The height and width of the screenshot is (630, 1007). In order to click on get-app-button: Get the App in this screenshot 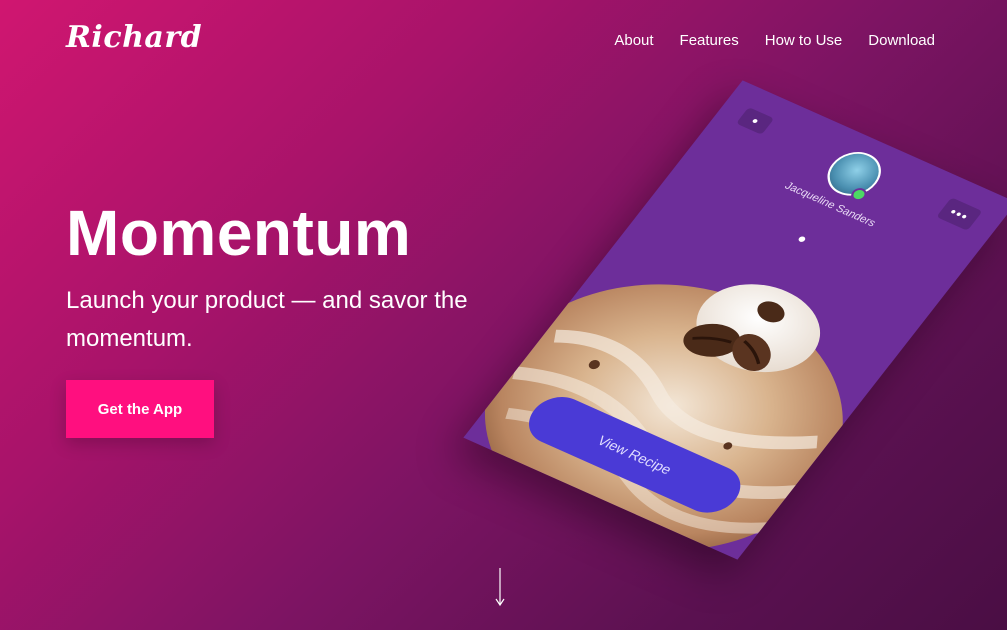, I will do `click(140, 409)`.